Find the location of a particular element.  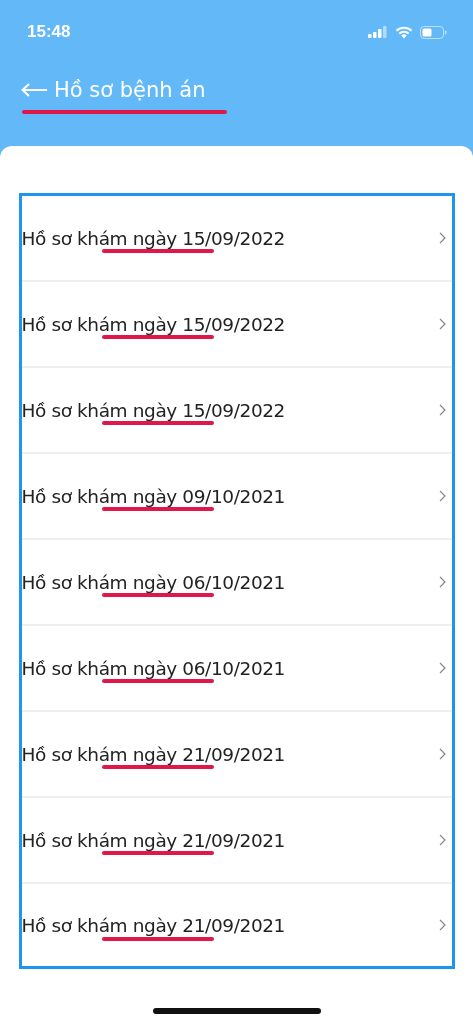

page-title: Hồ sơ bệnh án is located at coordinates (130, 90).